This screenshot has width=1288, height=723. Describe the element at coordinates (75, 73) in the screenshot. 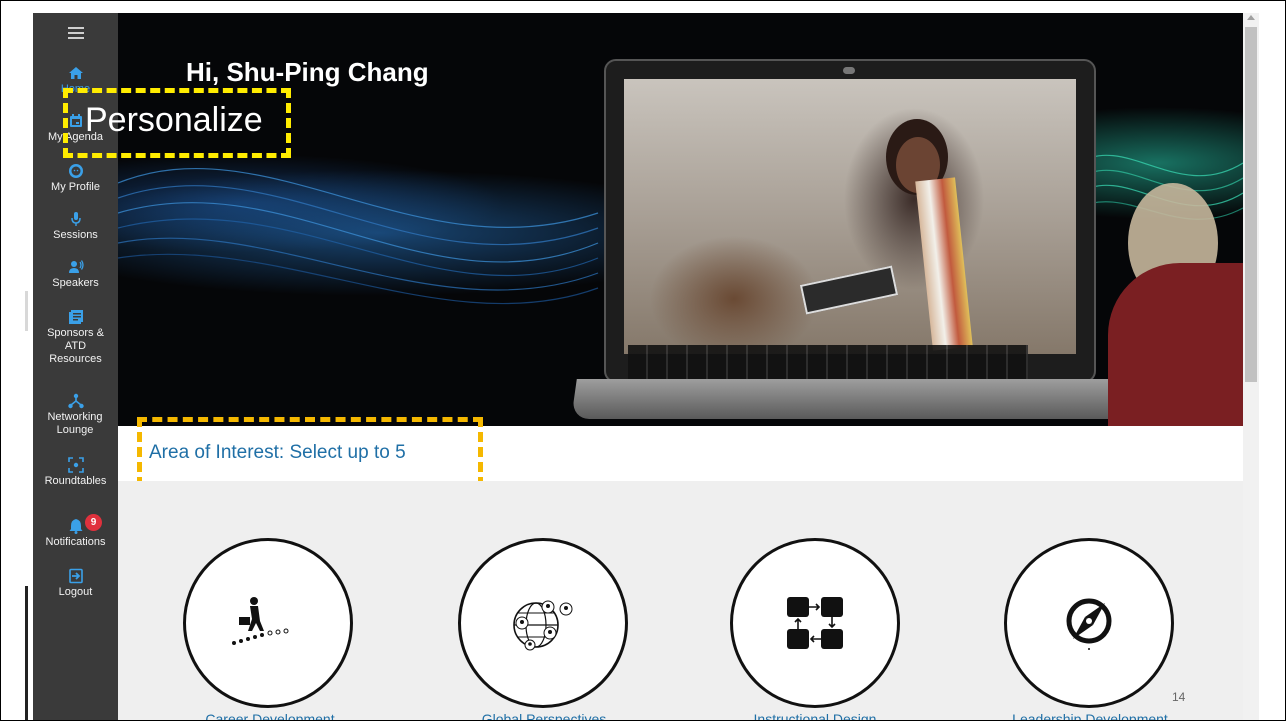

I see `home-icon` at that location.